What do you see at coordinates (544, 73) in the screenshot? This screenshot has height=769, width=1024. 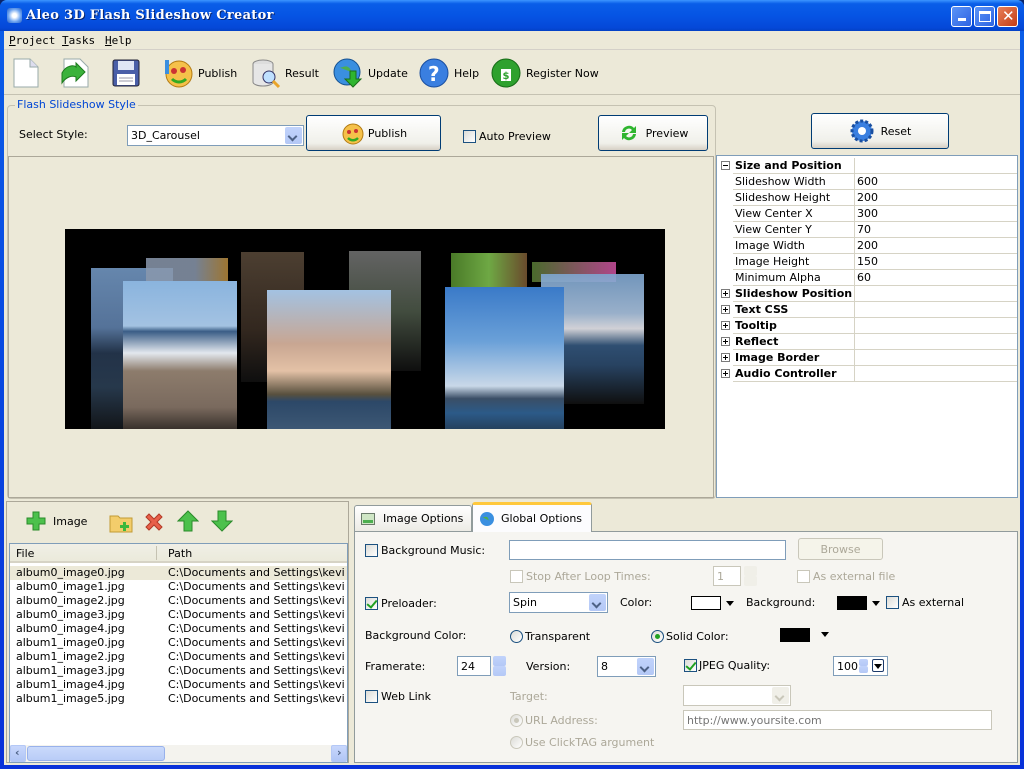 I see `register-button: $ Register Now` at bounding box center [544, 73].